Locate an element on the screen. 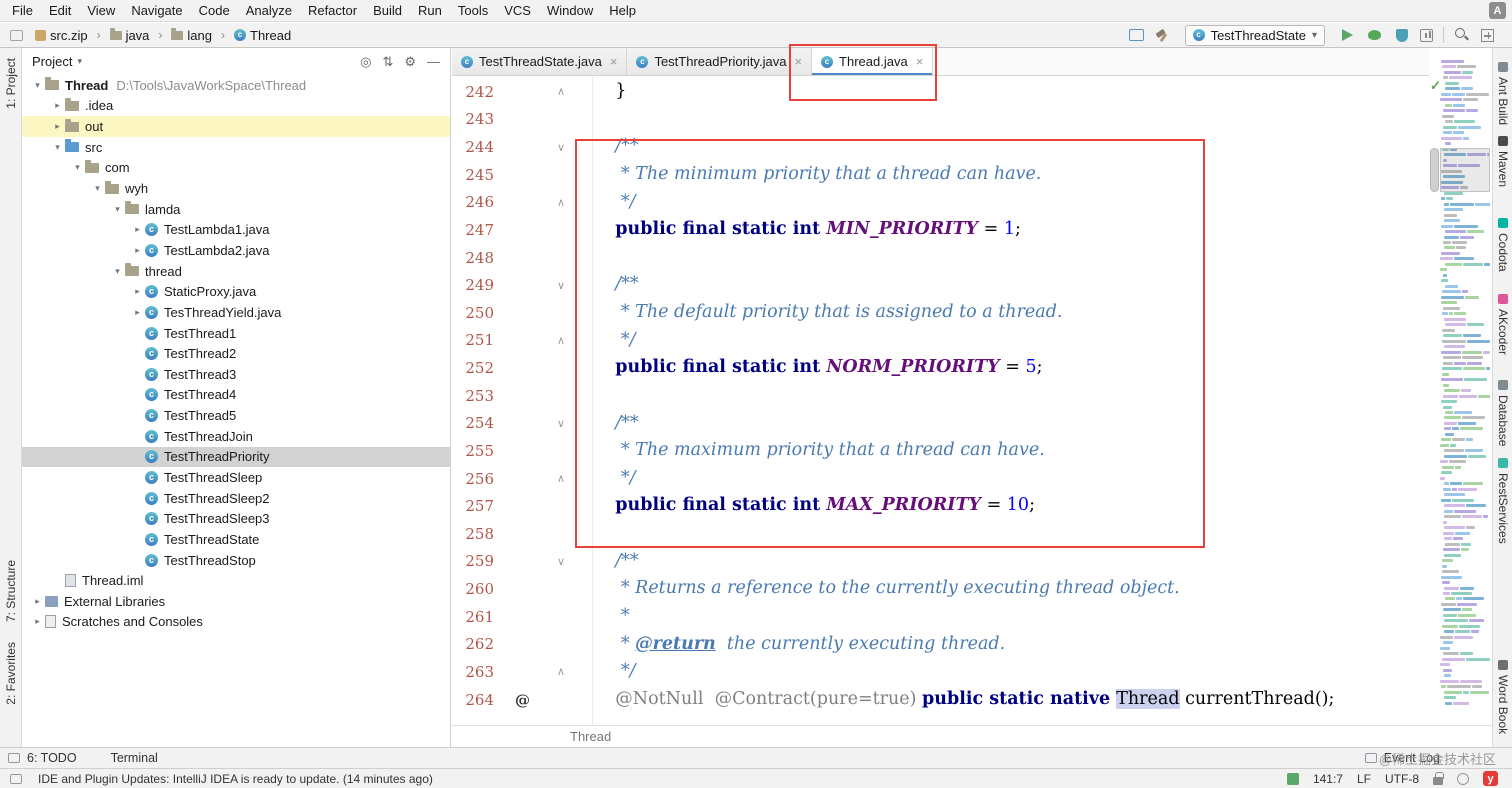 This screenshot has width=1512, height=788. tree-item-testthreadstate: TestThreadState is located at coordinates (236, 539).